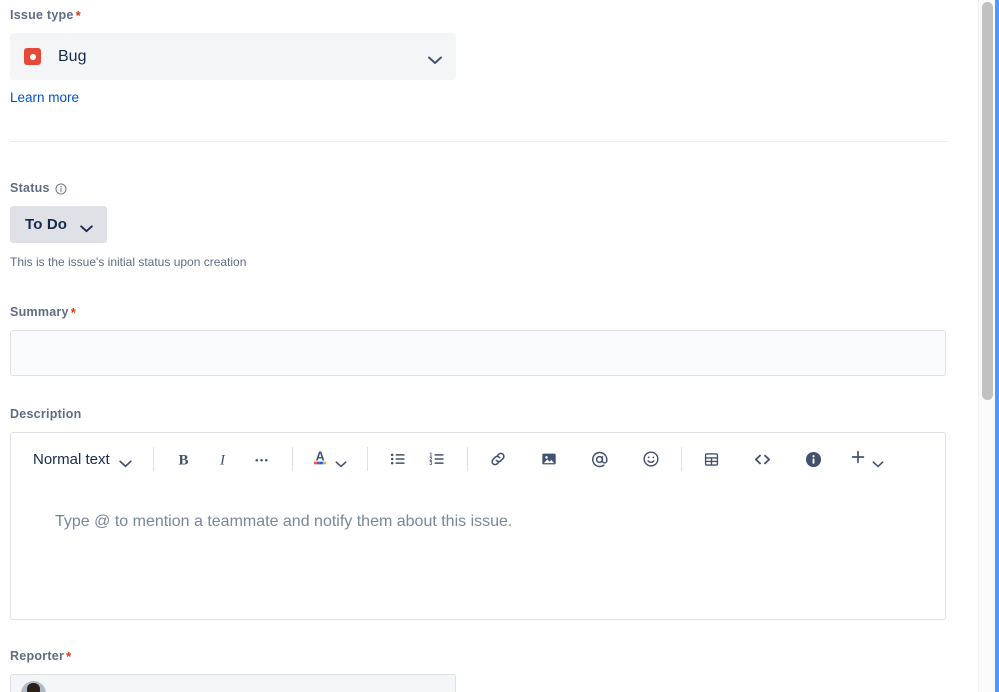  I want to click on issue-type-field: Issue type * Bug Learn more, so click(233, 57).